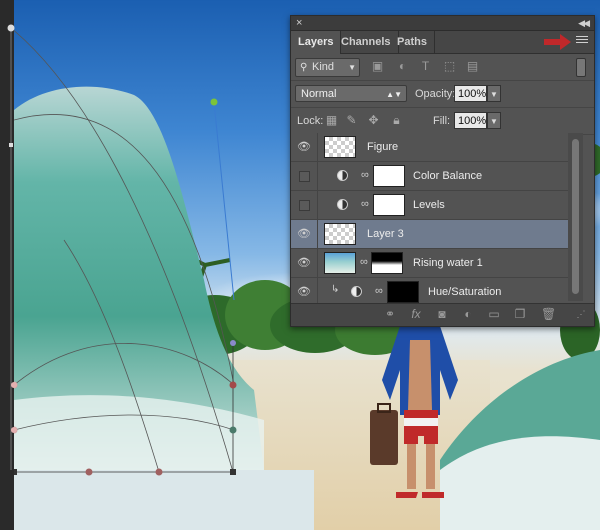 This screenshot has height=530, width=600. I want to click on scrollbar-thumb, so click(575, 216).